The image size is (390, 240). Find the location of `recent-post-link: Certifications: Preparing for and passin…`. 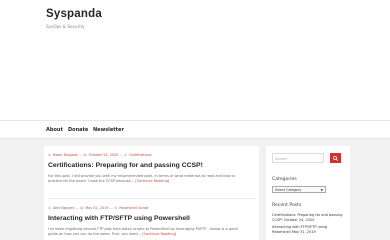

recent-post-link: Certifications: Preparing for and passin… is located at coordinates (309, 218).